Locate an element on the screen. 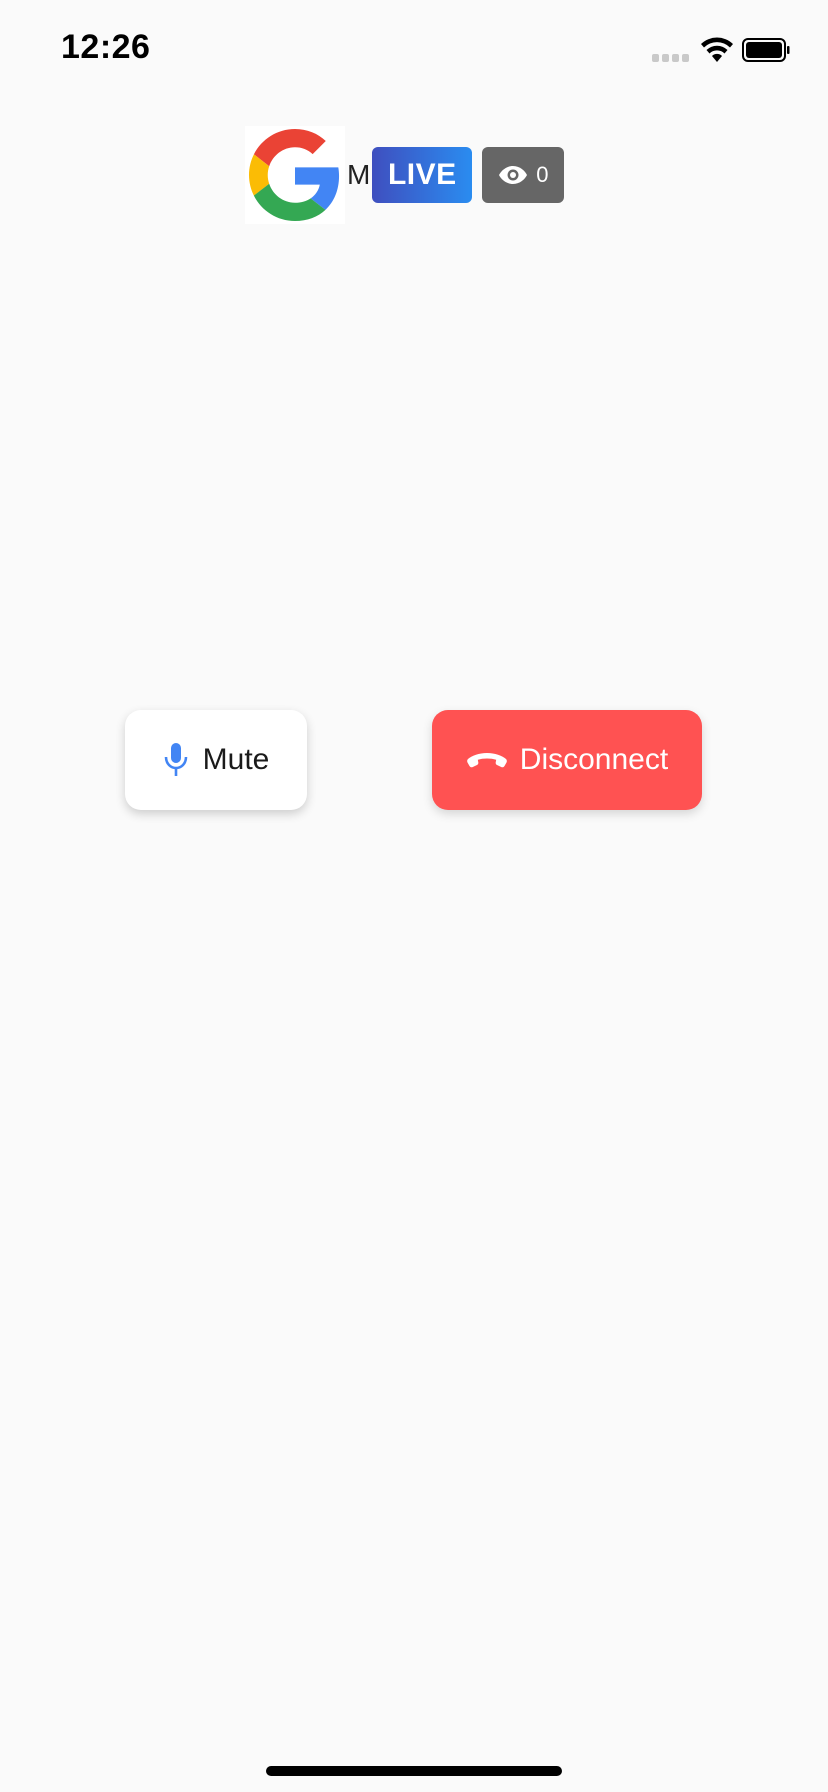  phone-hangup-icon is located at coordinates (486, 760).